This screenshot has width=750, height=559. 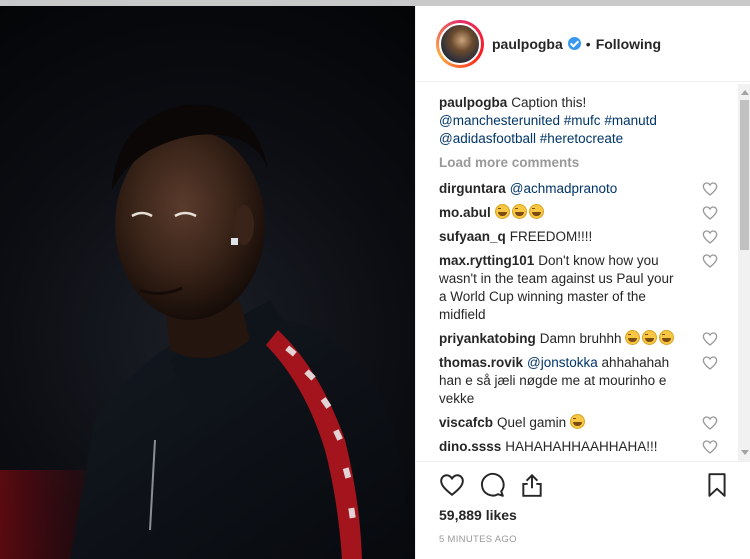 What do you see at coordinates (473, 102) in the screenshot?
I see `caption-username: paulpogba` at bounding box center [473, 102].